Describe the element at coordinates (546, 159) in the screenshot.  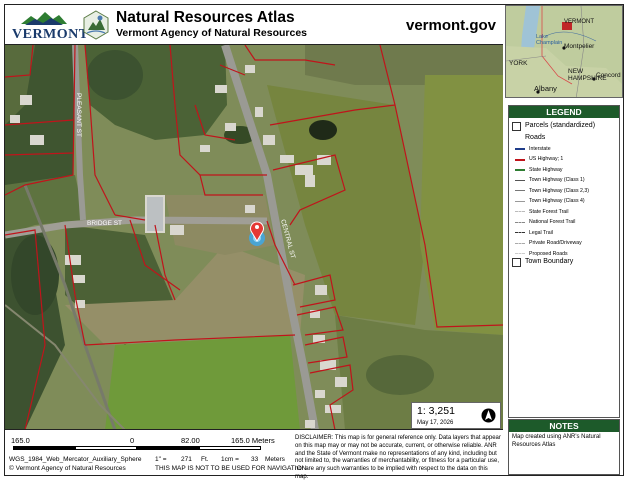
I see `legend-road-label: US Highway; 1` at that location.